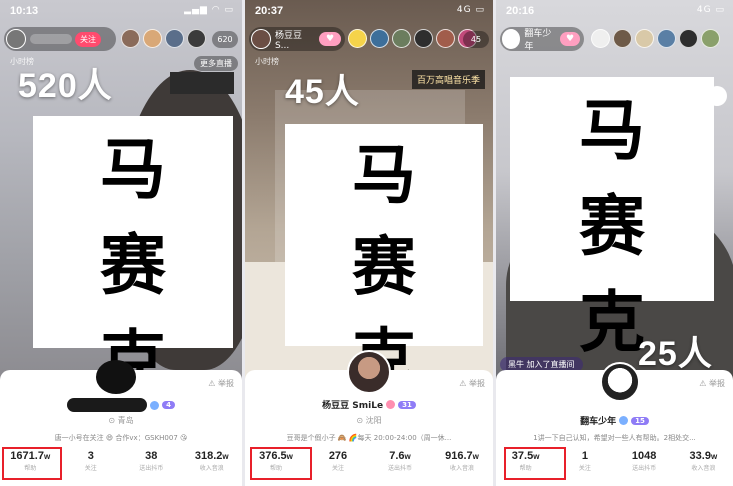 Image resolution: width=733 pixels, height=486 pixels. Describe the element at coordinates (448, 79) in the screenshot. I see `song-banner: 百万高唱音乐季` at that location.